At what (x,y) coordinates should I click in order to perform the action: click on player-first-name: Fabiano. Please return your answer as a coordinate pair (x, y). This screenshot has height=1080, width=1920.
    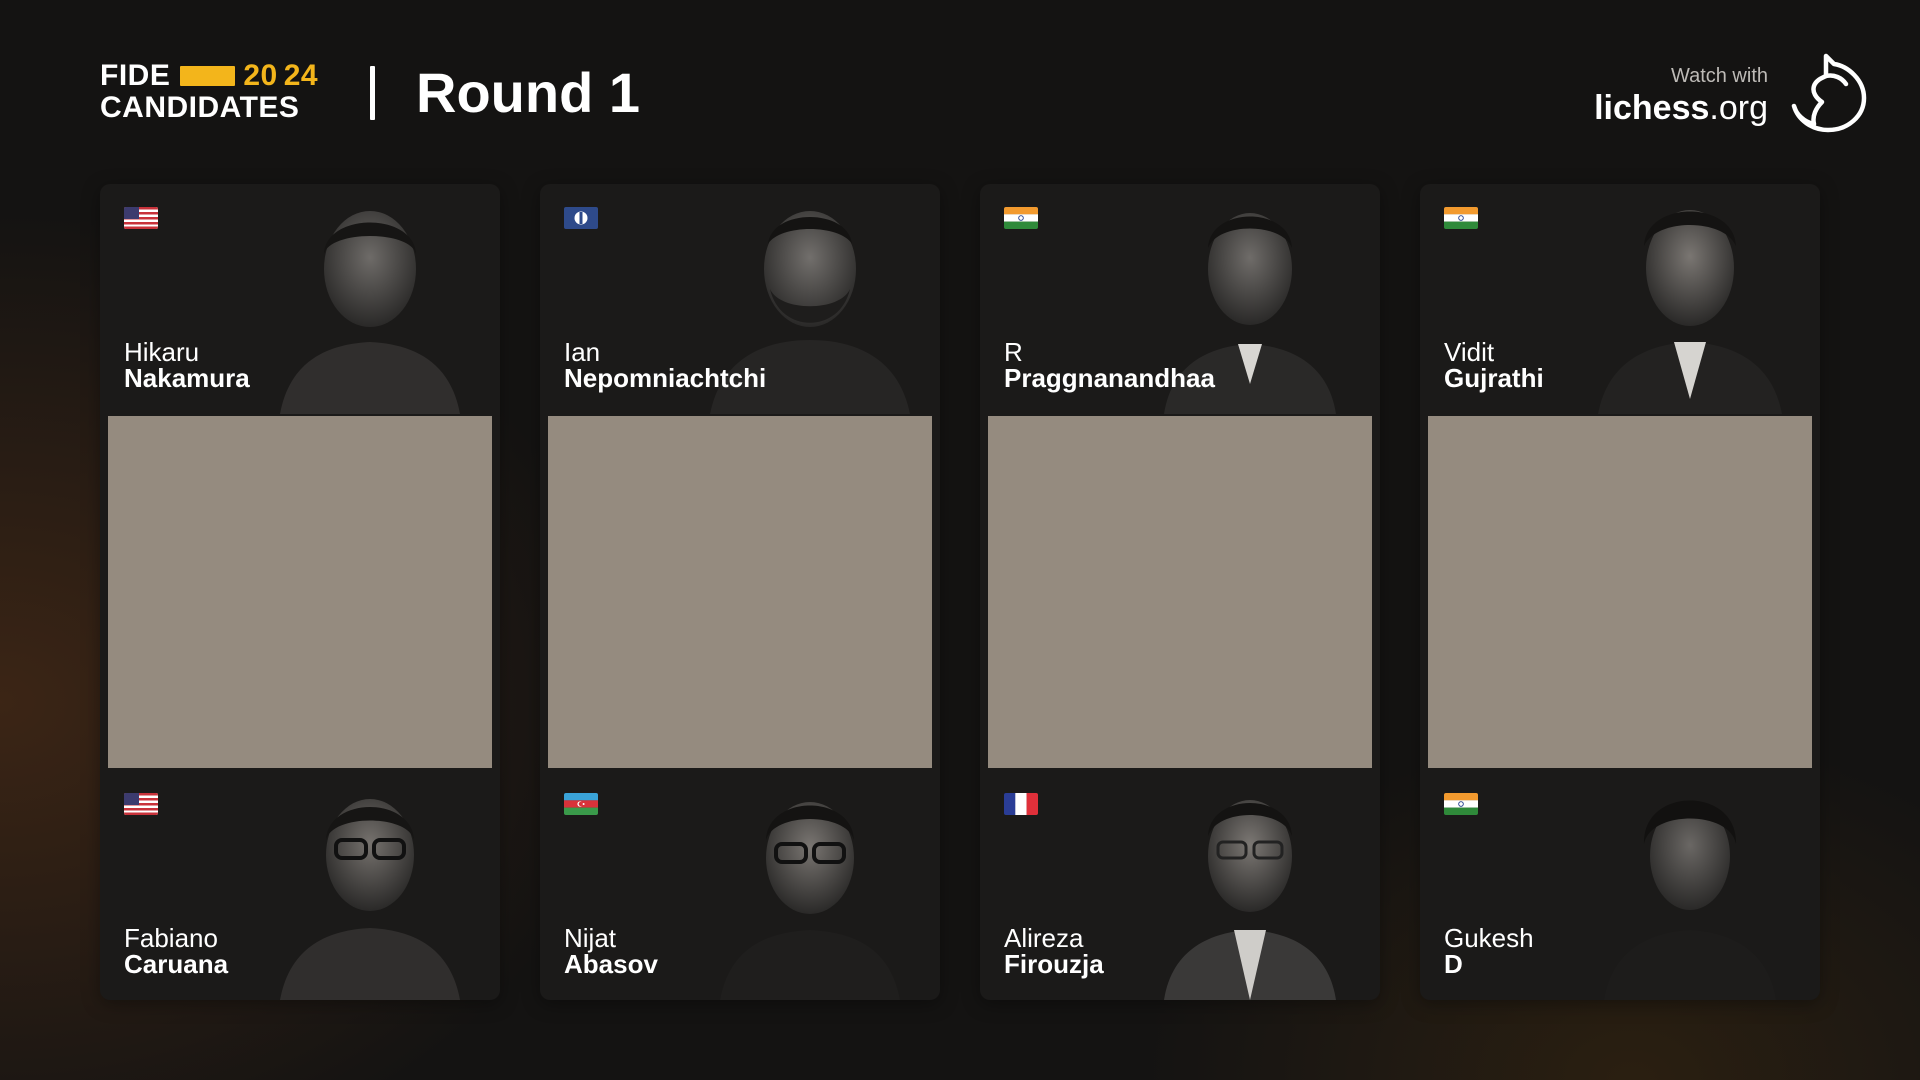
    Looking at the image, I should click on (171, 938).